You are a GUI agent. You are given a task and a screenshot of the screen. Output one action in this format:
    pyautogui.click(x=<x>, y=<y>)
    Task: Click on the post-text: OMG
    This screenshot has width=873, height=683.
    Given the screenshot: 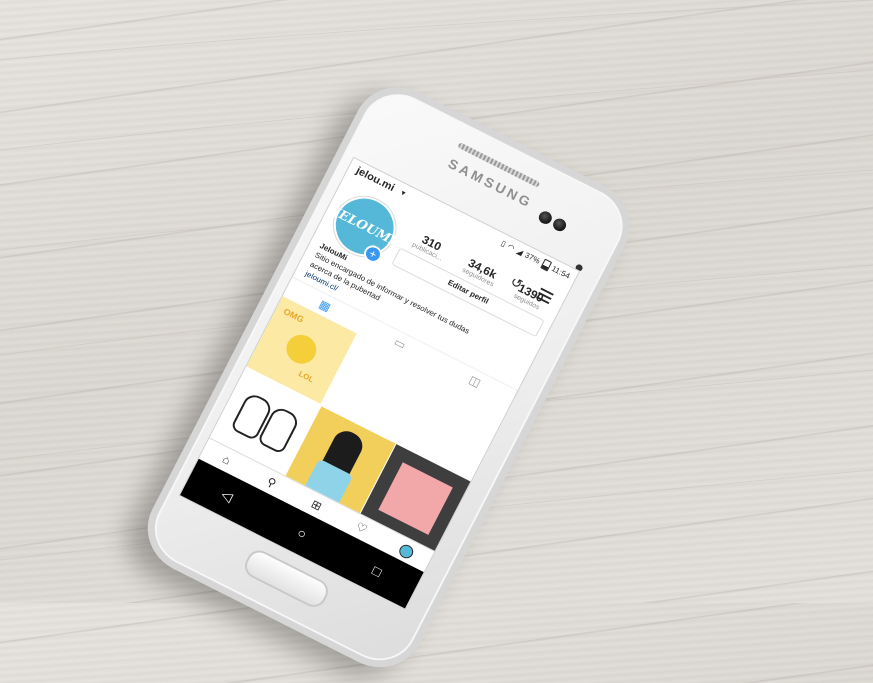 What is the action you would take?
    pyautogui.click(x=293, y=315)
    